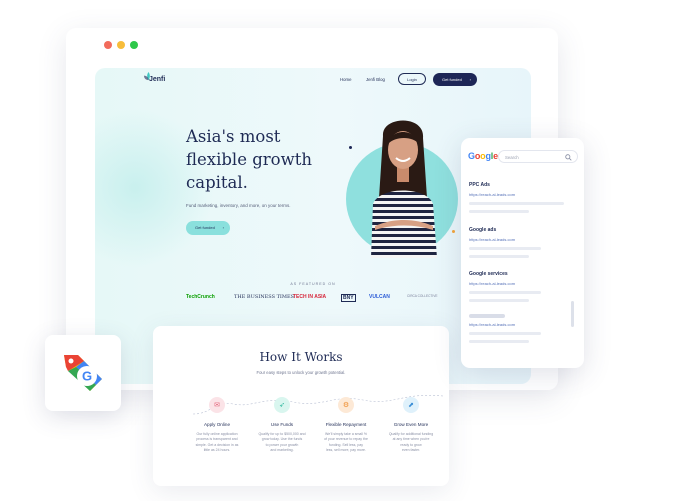  What do you see at coordinates (108, 45) in the screenshot?
I see `window-close-dot` at bounding box center [108, 45].